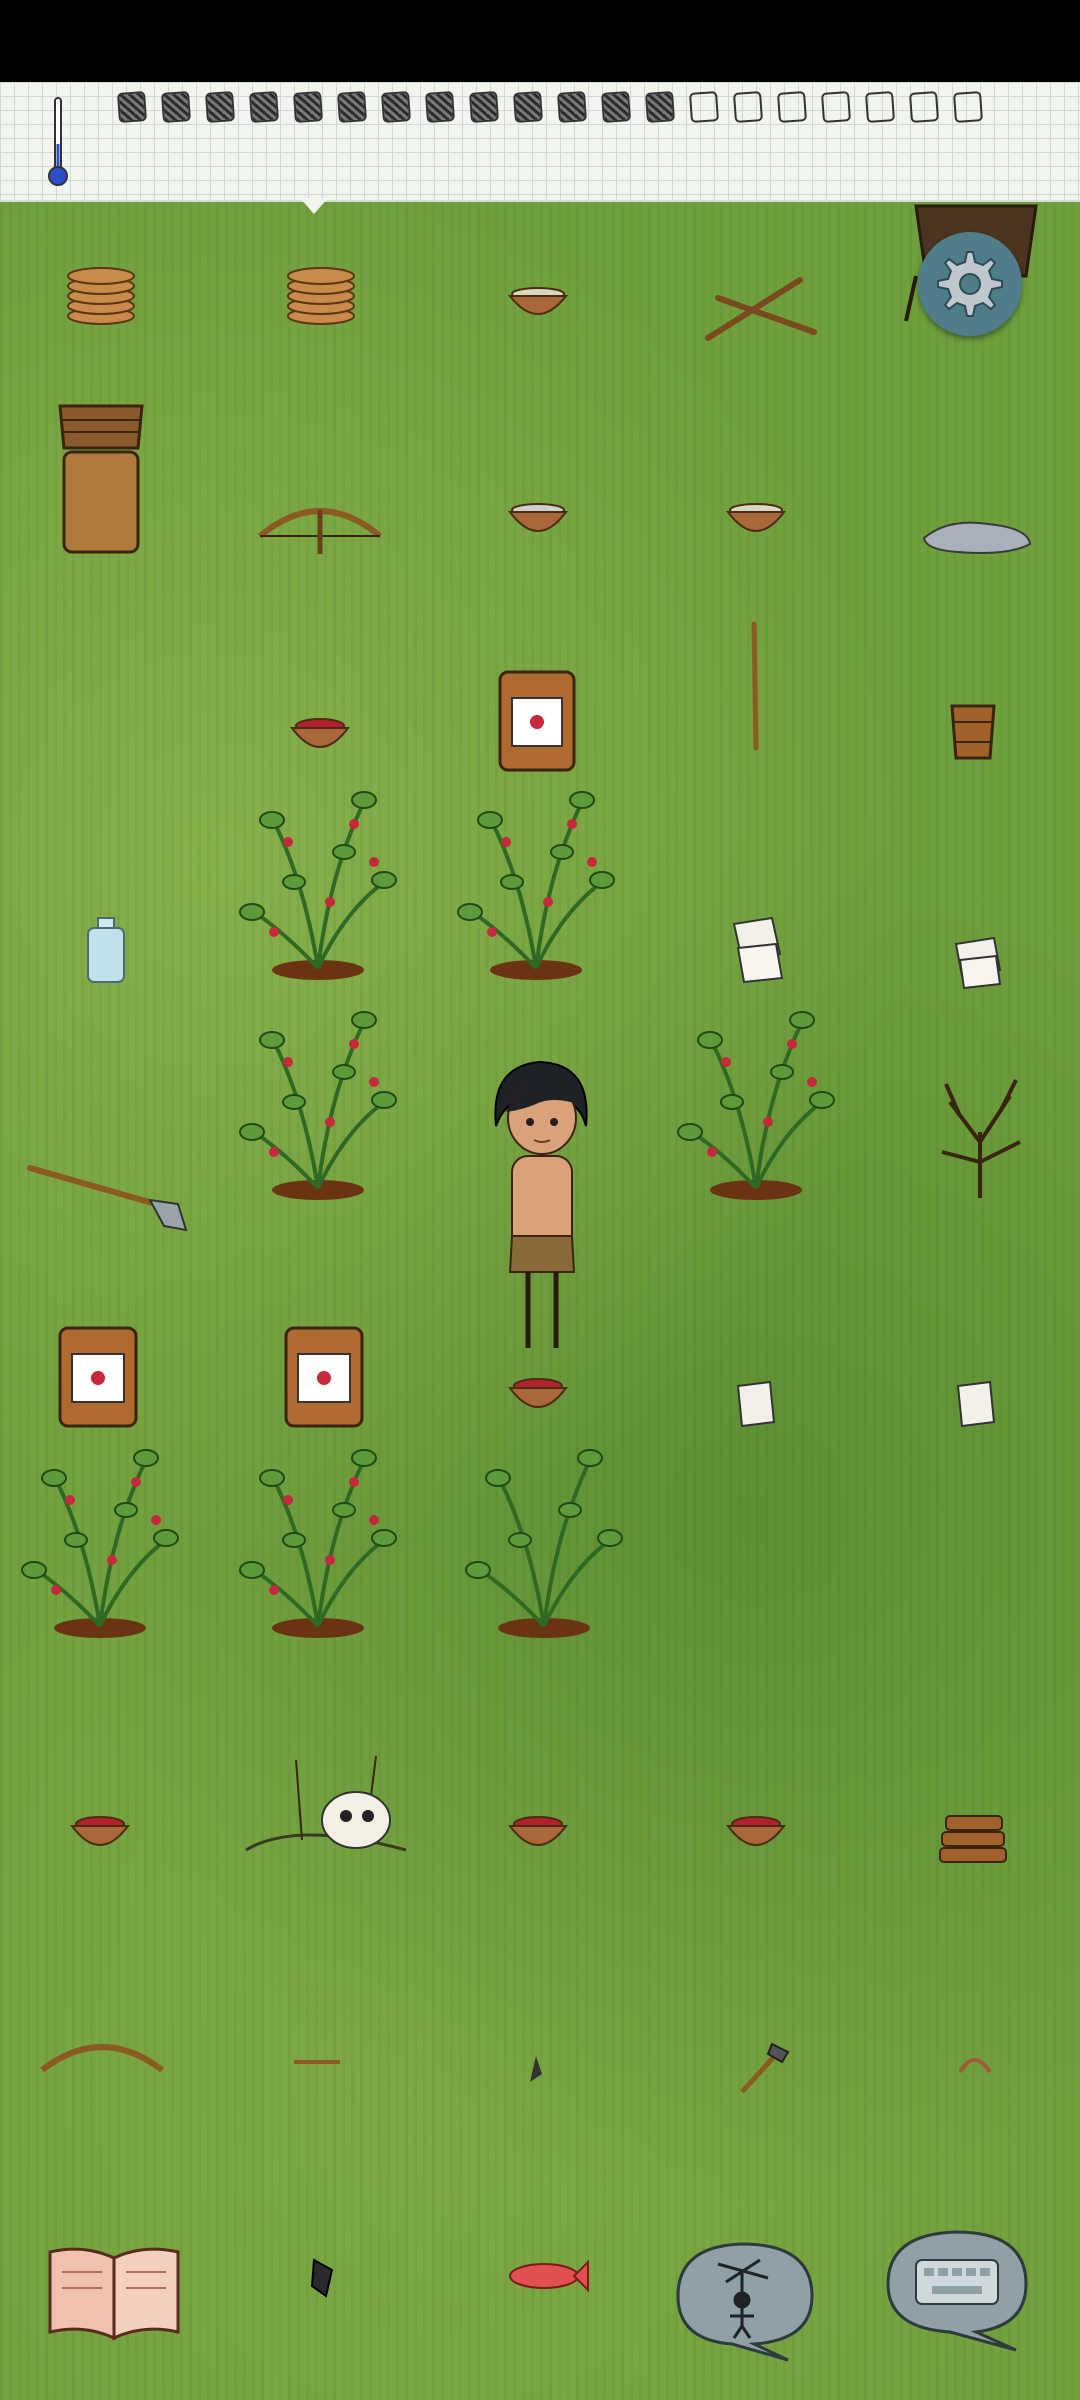 This screenshot has height=2400, width=1080. I want to click on emote-puppet-button, so click(742, 2299).